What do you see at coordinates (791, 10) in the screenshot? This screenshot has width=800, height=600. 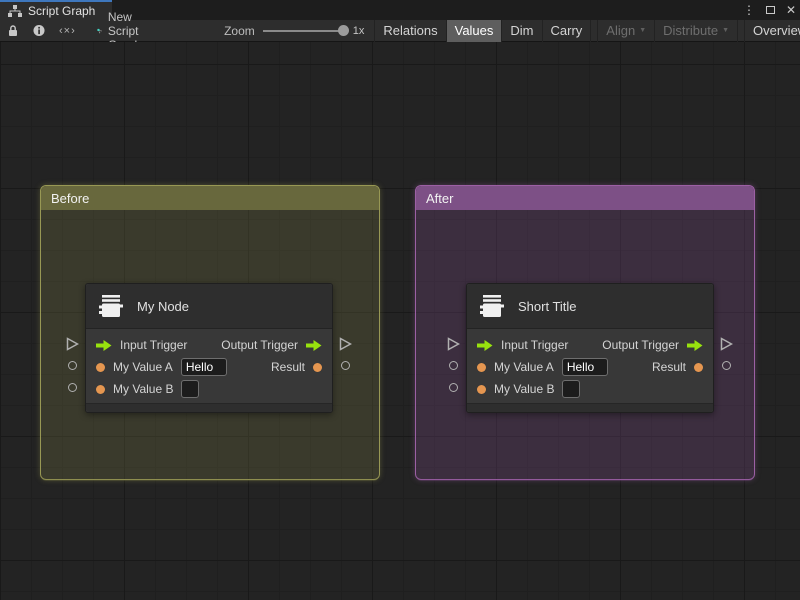 I see `close-icon: ✕` at bounding box center [791, 10].